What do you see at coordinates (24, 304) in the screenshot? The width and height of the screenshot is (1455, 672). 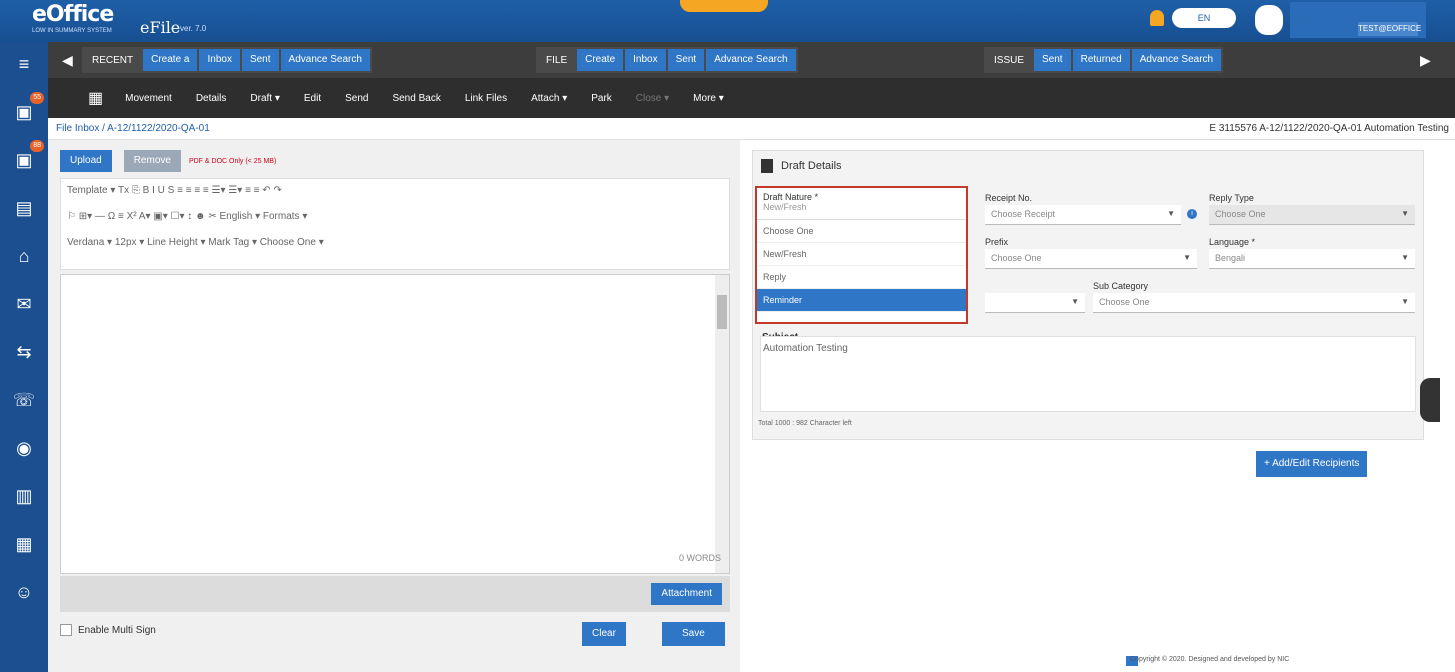 I see `dak-icon: ✉` at bounding box center [24, 304].